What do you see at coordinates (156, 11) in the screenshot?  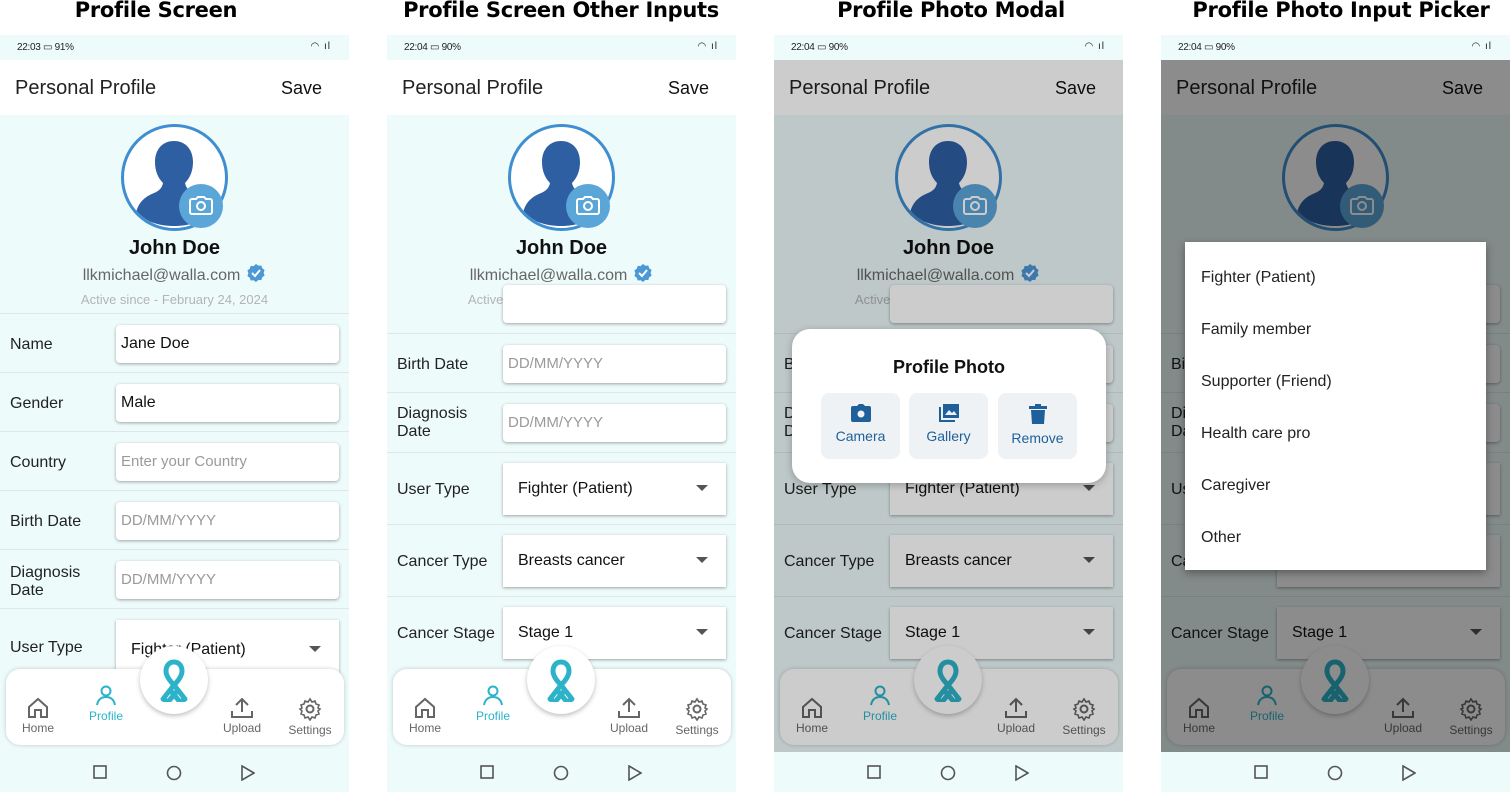 I see `caption-profile-screen: Profile Screen` at bounding box center [156, 11].